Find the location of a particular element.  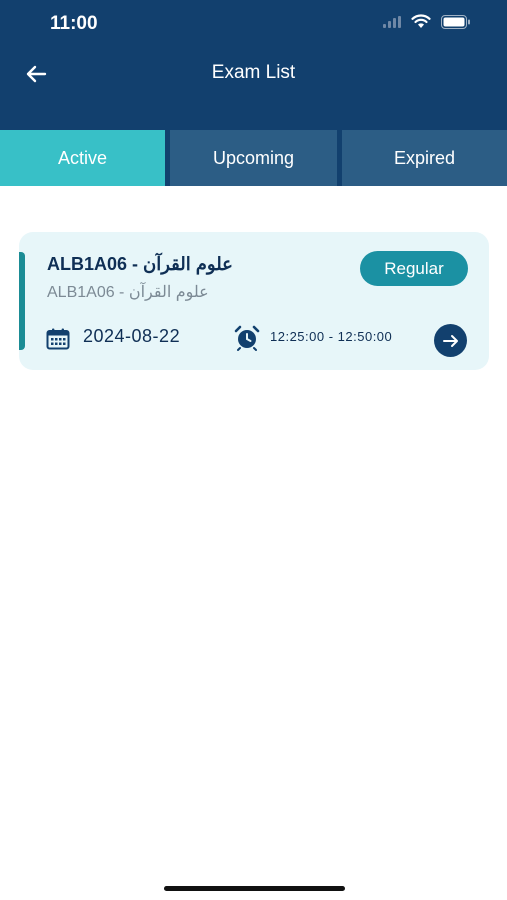

tab-bar: Active Upcoming Expired is located at coordinates (253, 158).